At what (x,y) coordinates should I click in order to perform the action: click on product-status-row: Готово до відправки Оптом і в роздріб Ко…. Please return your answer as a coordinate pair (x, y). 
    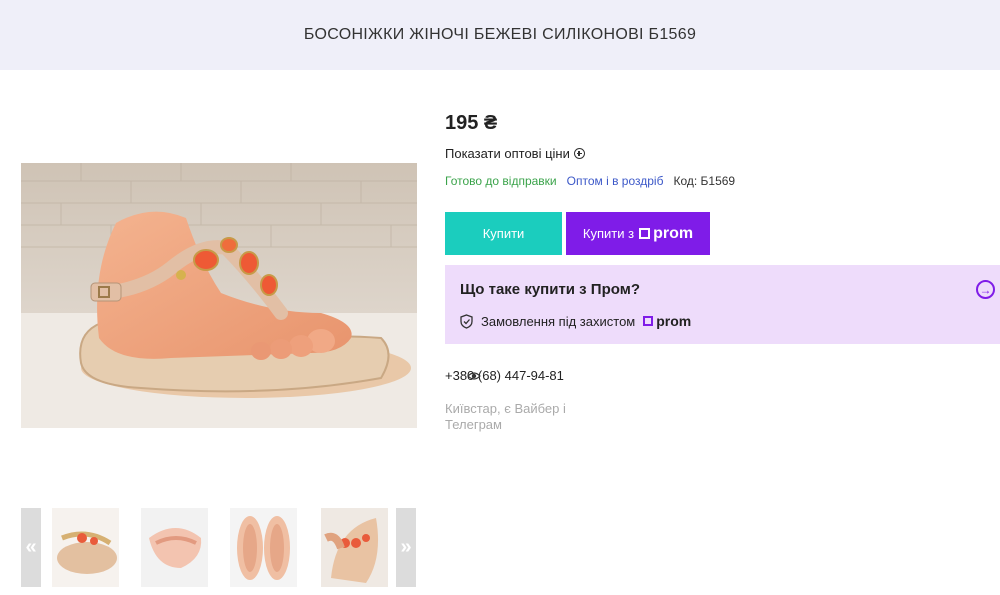
    Looking at the image, I should click on (590, 181).